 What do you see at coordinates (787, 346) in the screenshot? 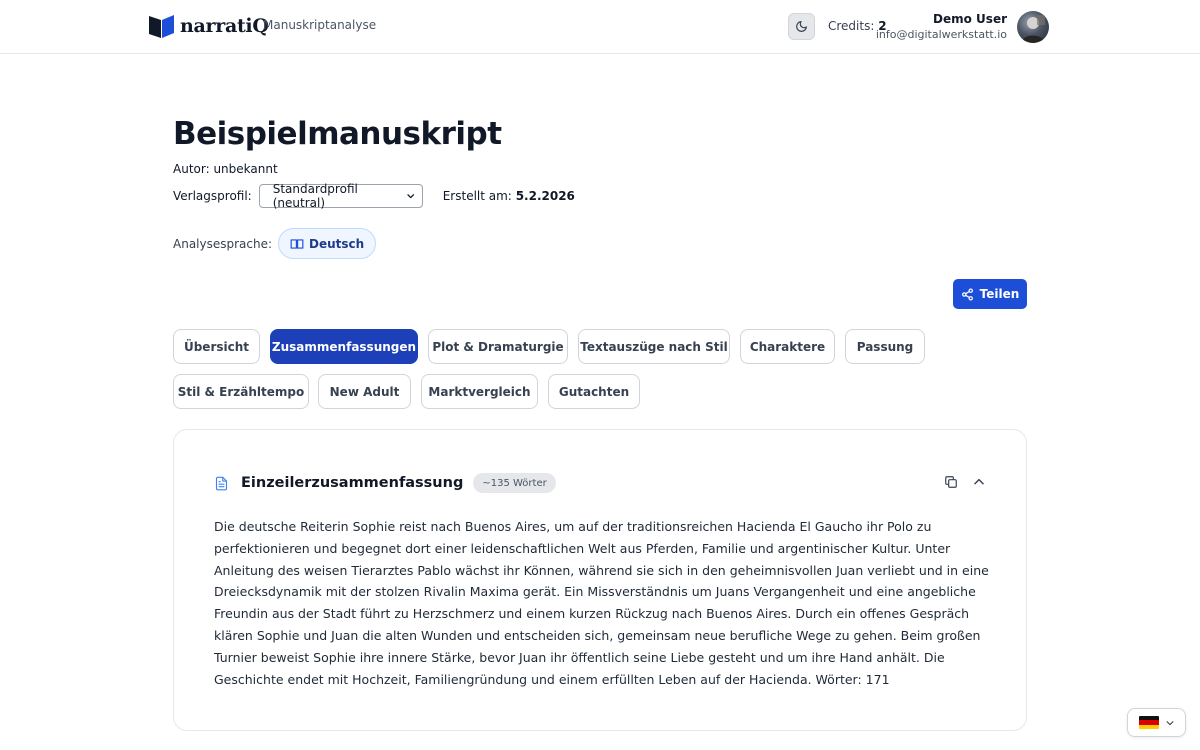
I see `tab-charaktere: Charaktere` at bounding box center [787, 346].